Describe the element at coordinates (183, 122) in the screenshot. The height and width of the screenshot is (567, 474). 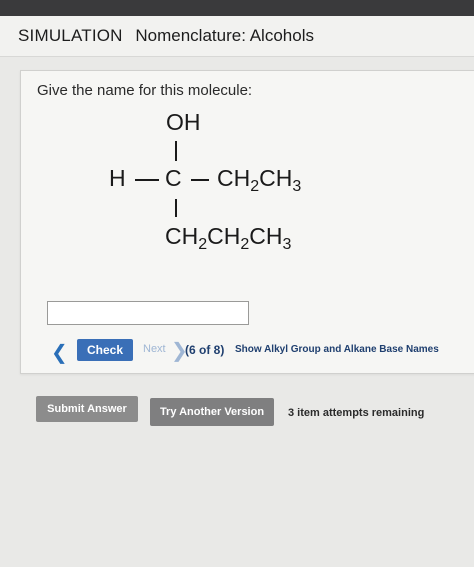
I see `molecule-top-group: OH` at that location.